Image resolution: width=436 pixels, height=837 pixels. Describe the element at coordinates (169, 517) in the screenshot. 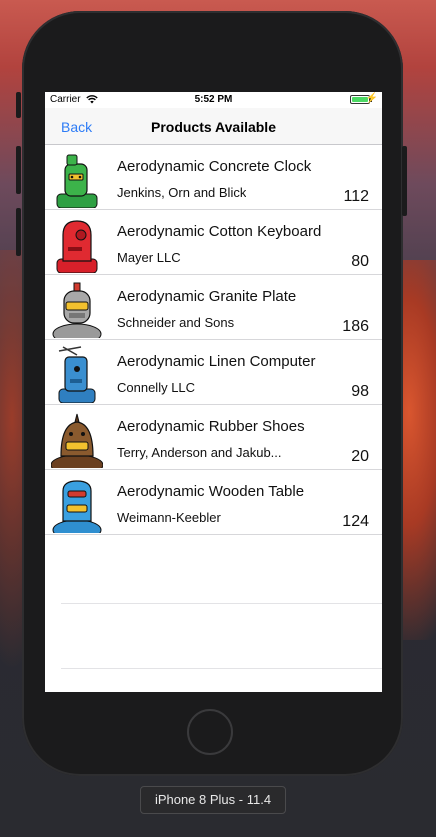

I see `product-maker: Weimann-Keebler` at that location.